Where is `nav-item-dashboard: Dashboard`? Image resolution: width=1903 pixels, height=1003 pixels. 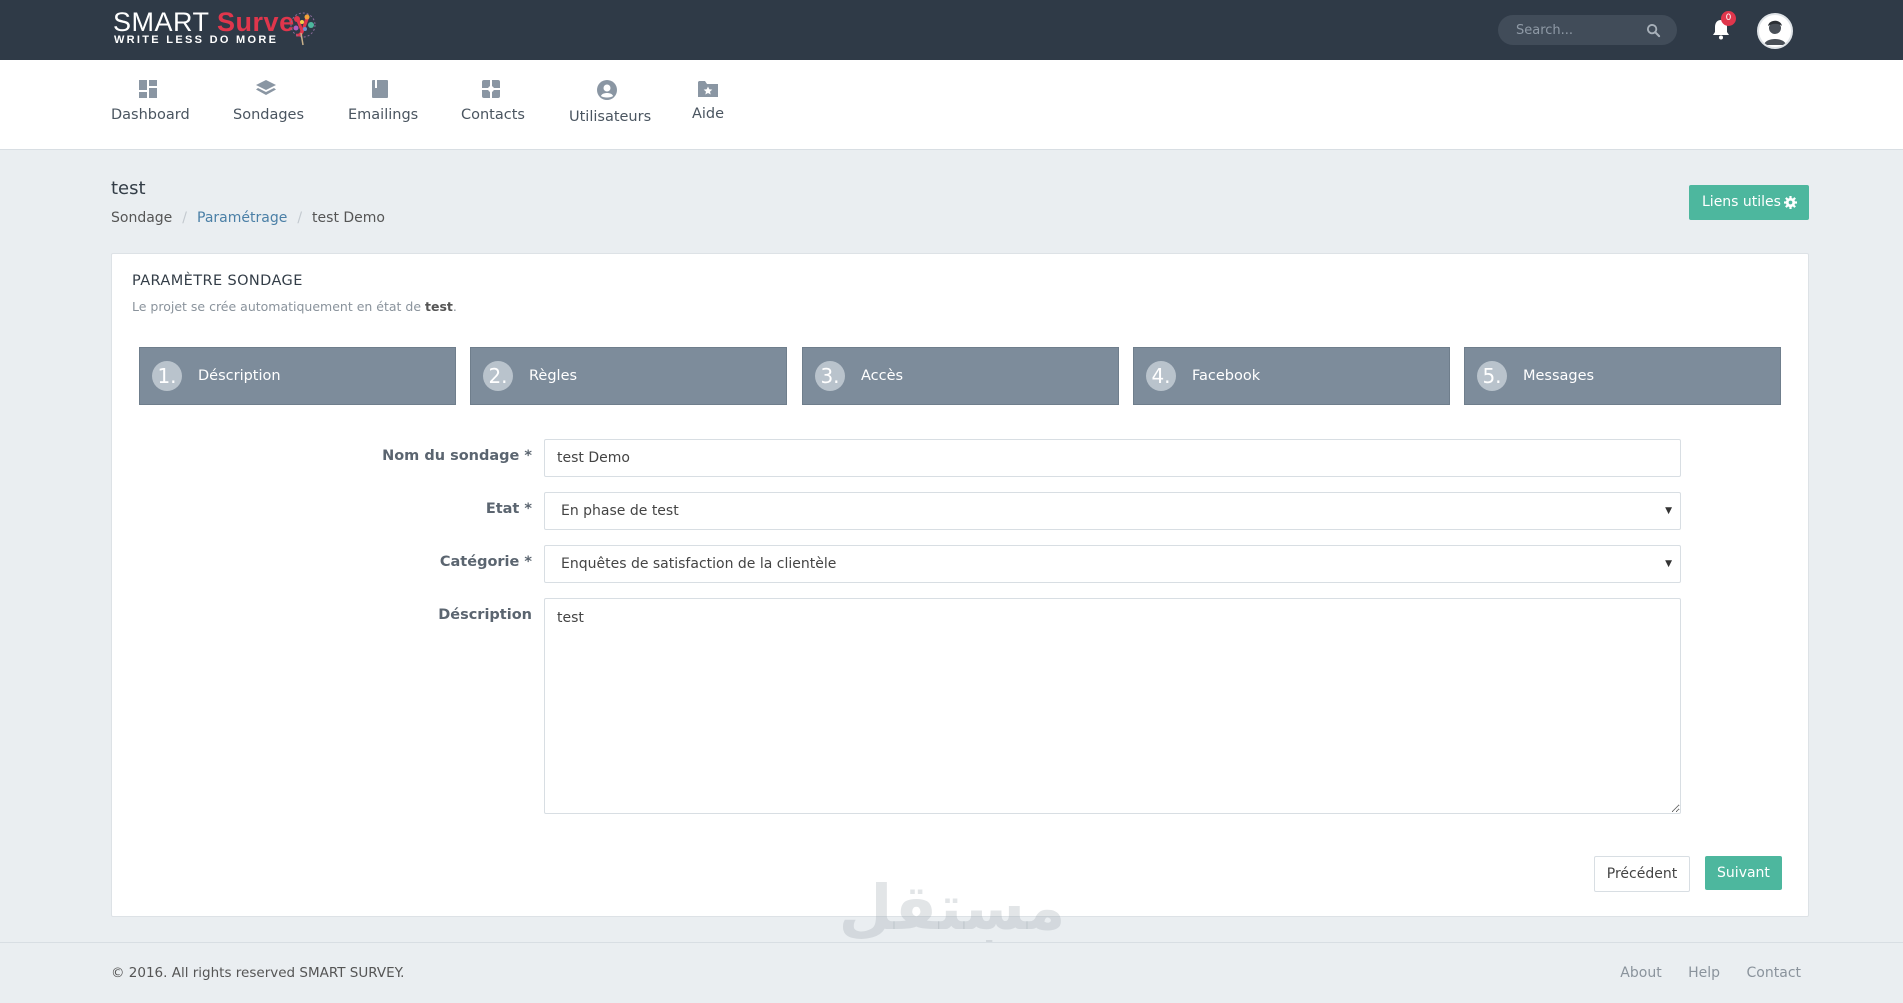 nav-item-dashboard: Dashboard is located at coordinates (150, 108).